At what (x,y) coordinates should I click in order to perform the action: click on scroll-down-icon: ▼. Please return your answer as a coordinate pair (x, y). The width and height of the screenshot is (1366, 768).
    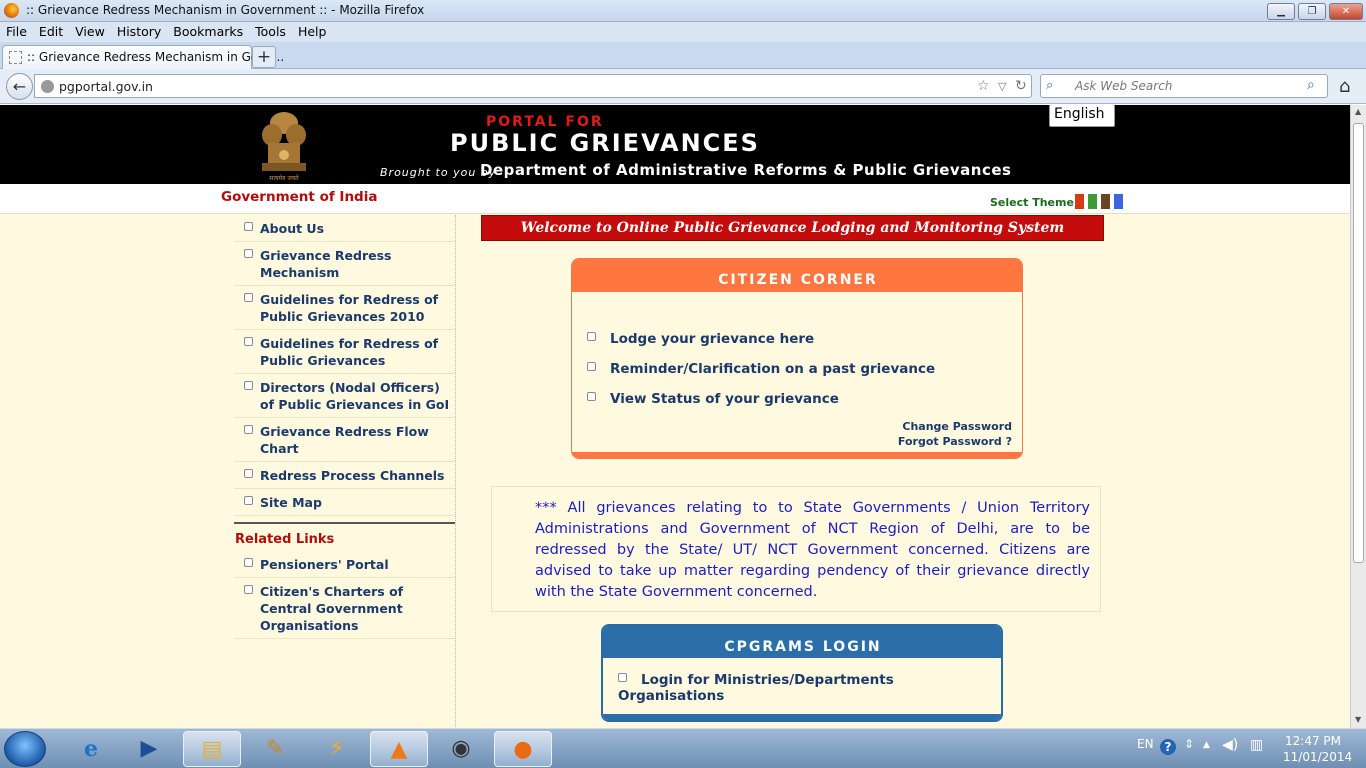
    Looking at the image, I should click on (1358, 719).